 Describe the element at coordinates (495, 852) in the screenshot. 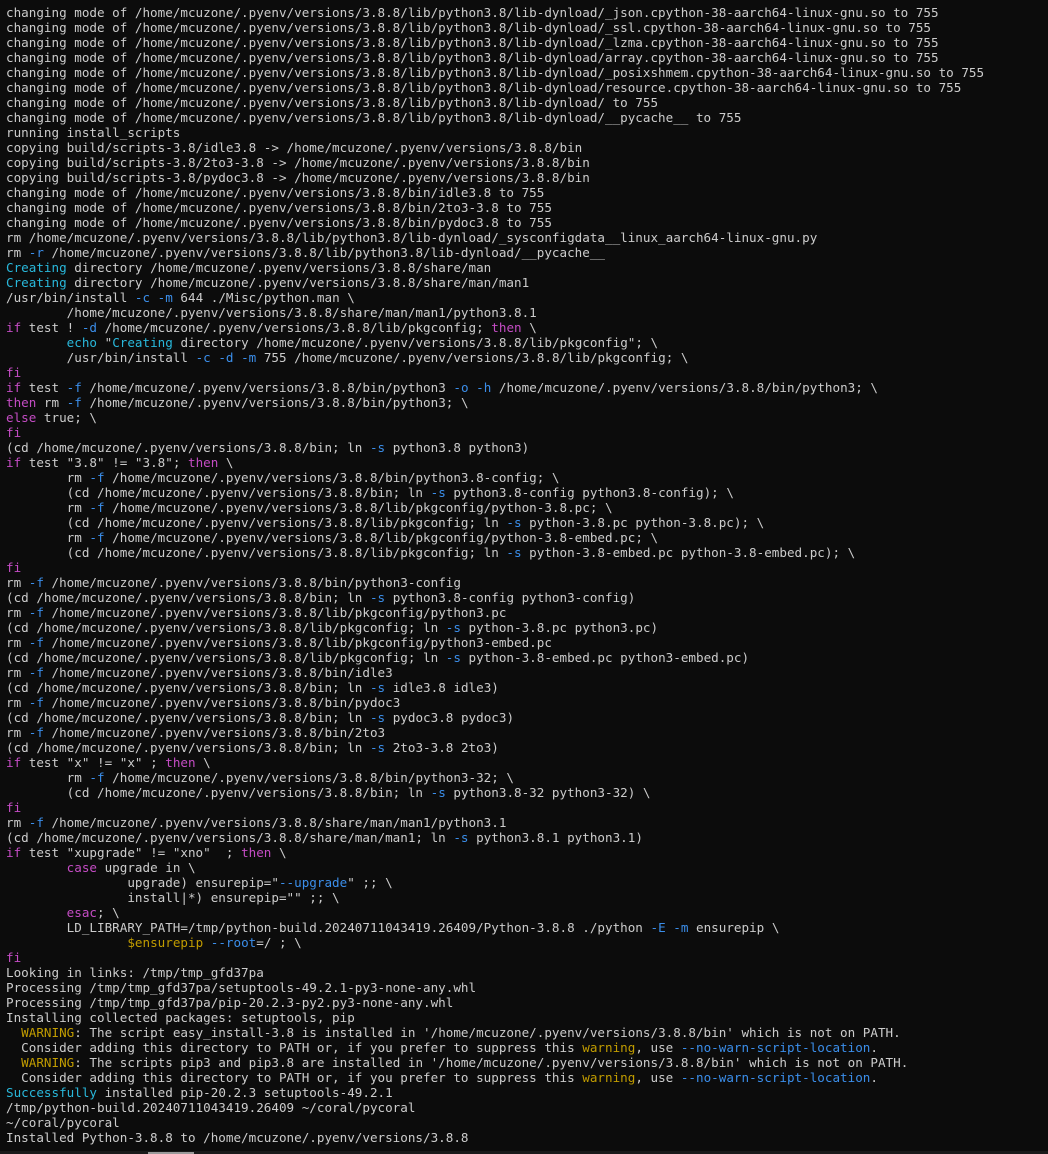

I see `terminal-line: if test "xupgrade" != "xno" ; then \` at that location.